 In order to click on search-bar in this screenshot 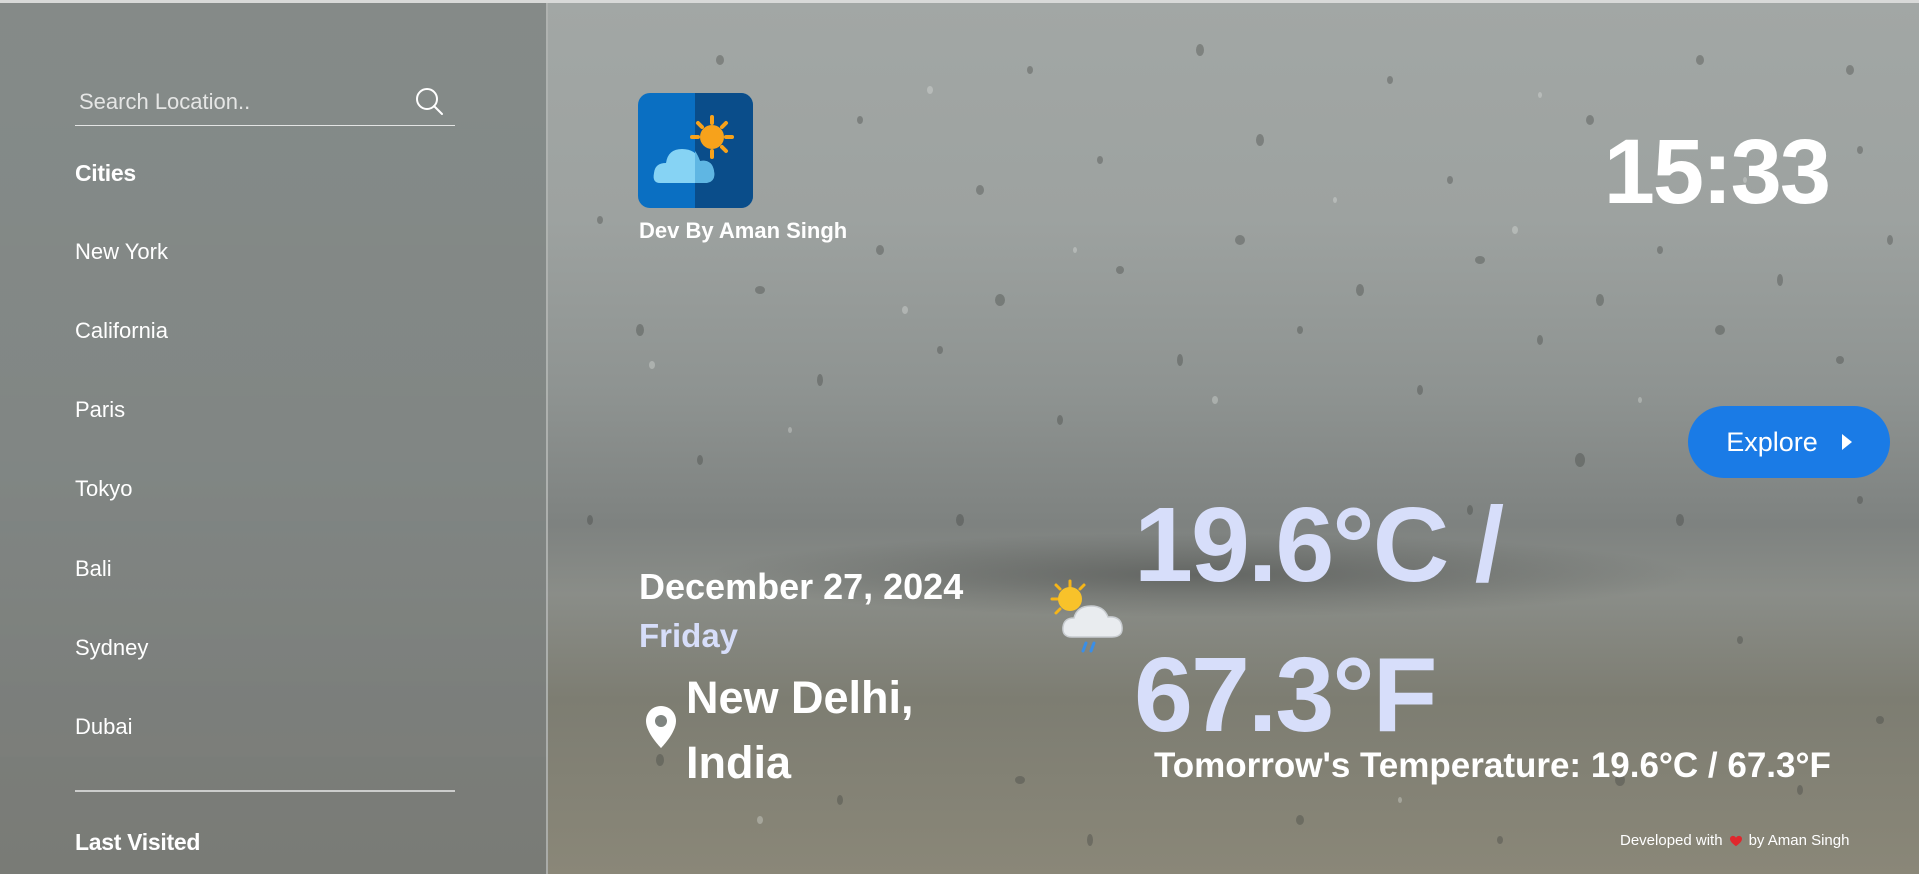, I will do `click(265, 104)`.